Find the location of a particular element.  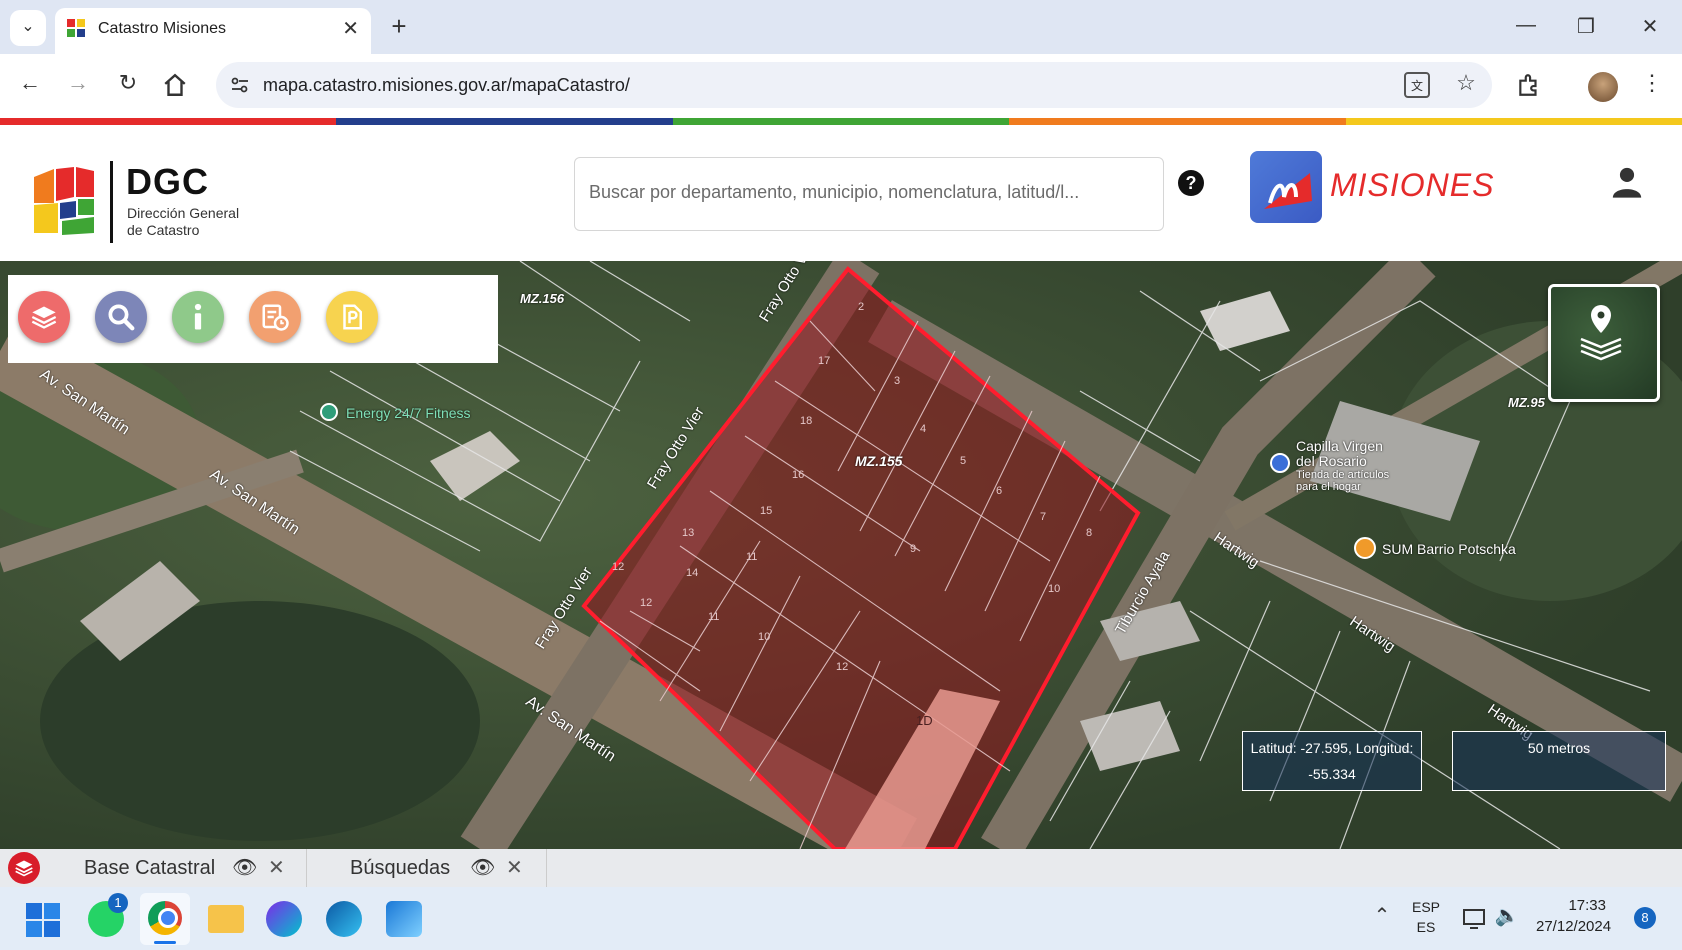

search-icon is located at coordinates (121, 317).